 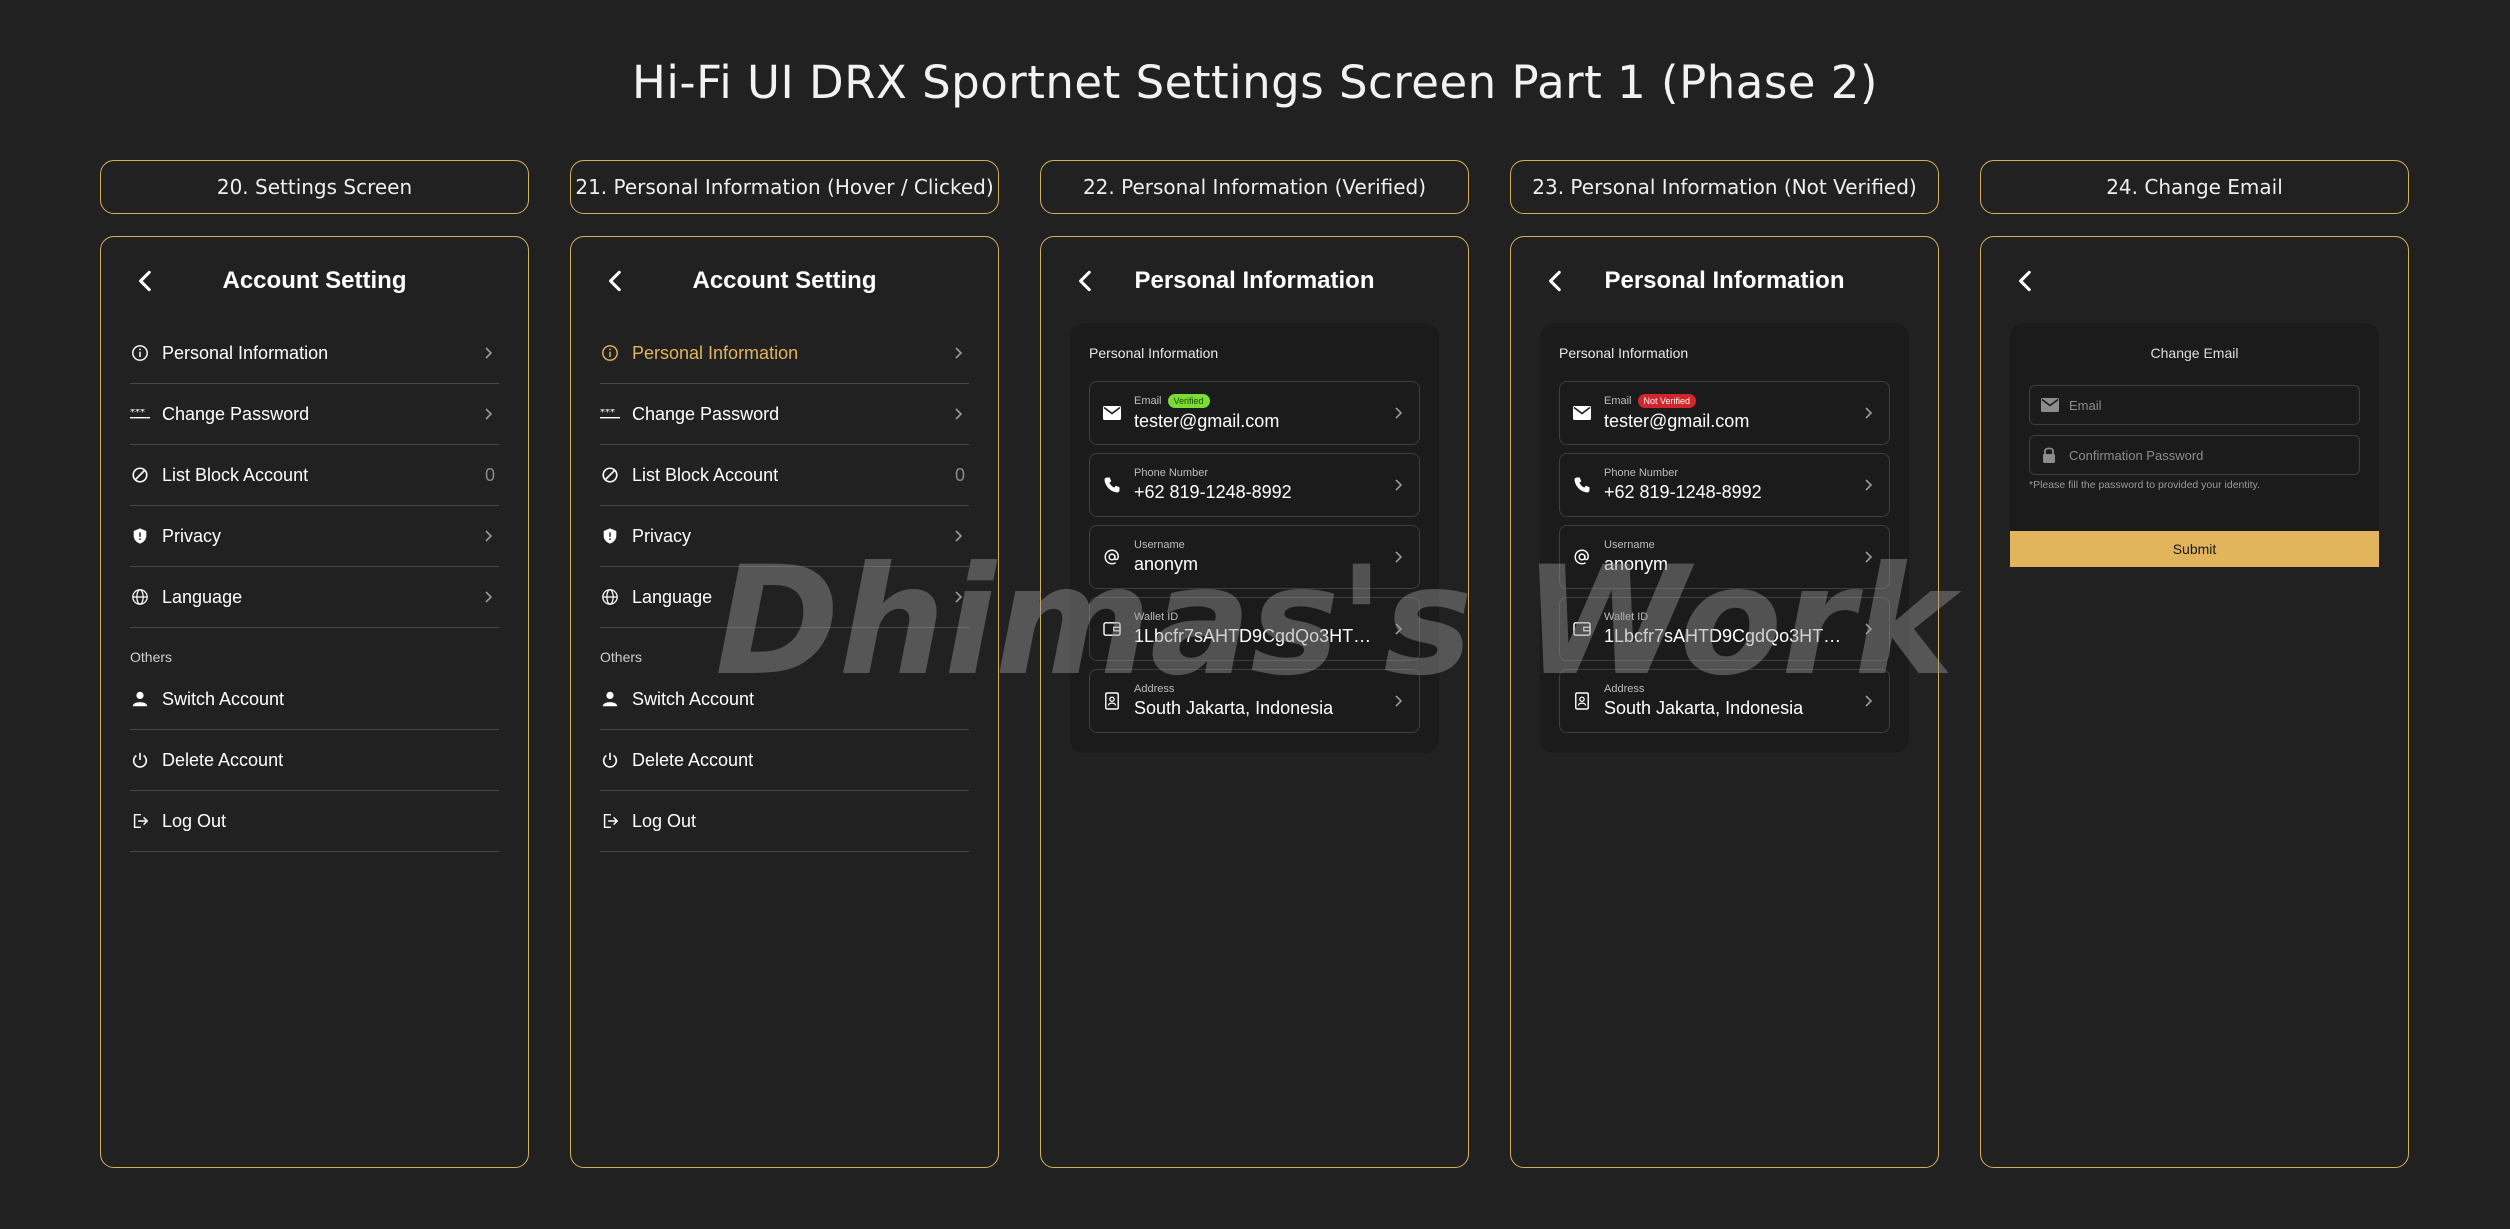 What do you see at coordinates (2194, 405) in the screenshot?
I see `email-input: Email` at bounding box center [2194, 405].